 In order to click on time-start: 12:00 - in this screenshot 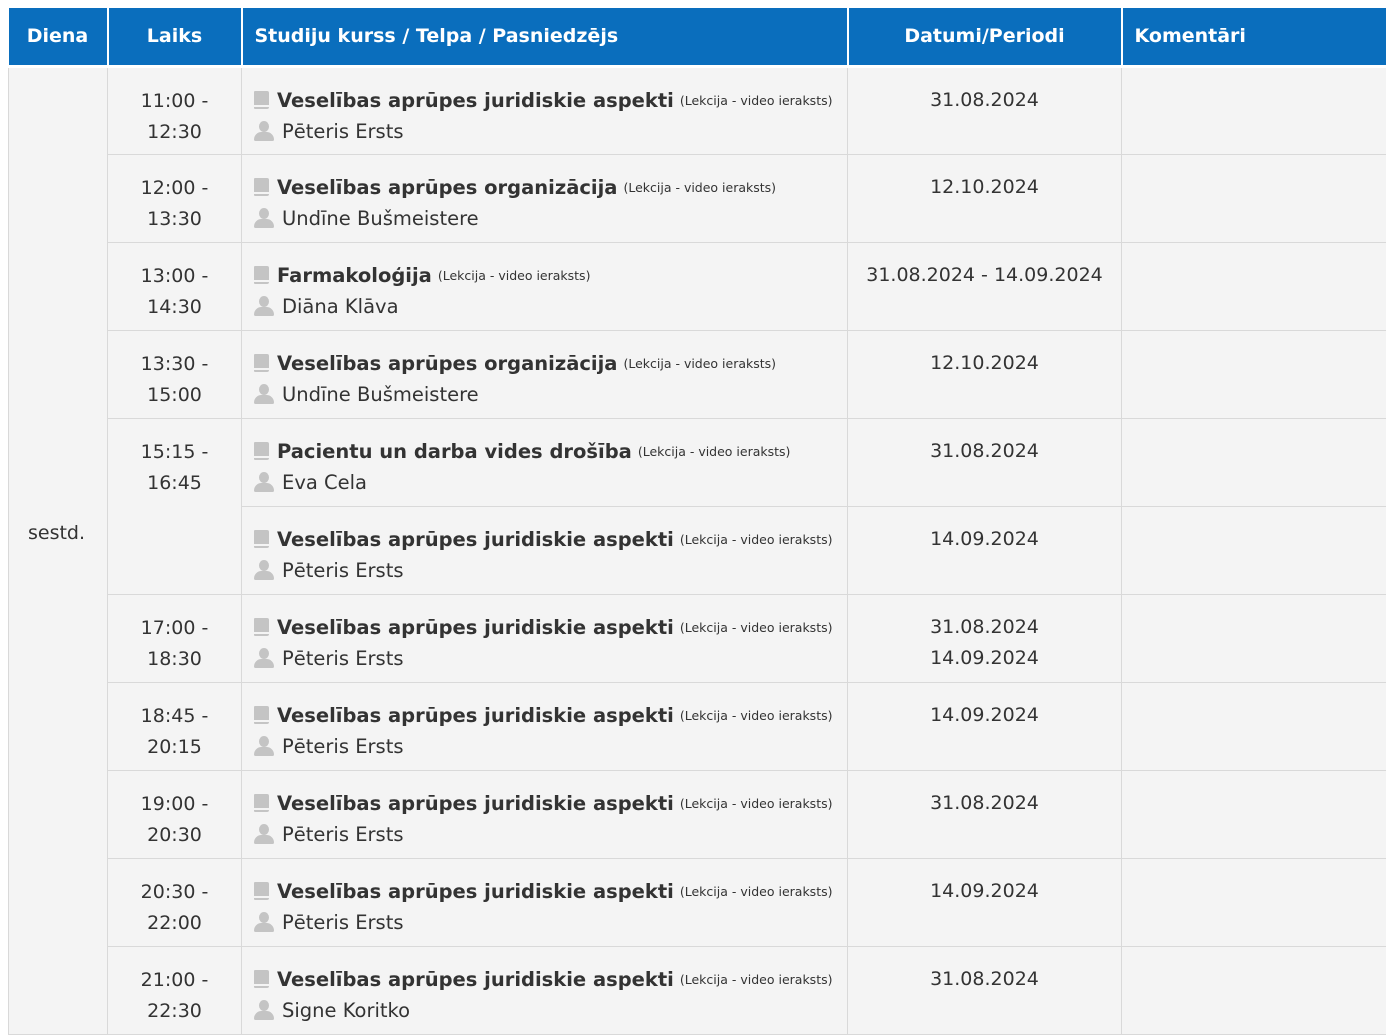, I will do `click(174, 188)`.